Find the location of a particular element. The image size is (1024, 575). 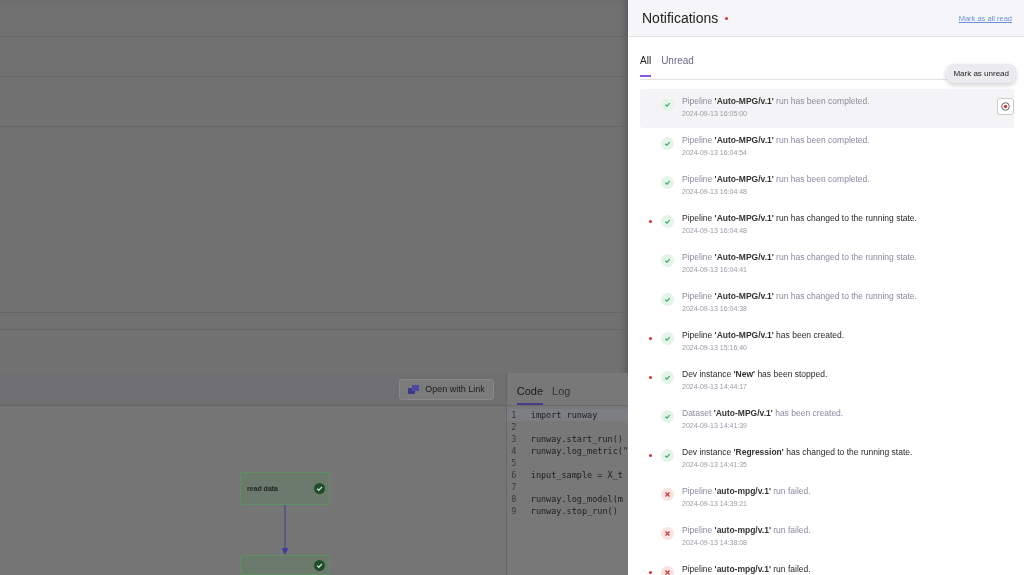

panel-title: Notifications is located at coordinates (680, 18).